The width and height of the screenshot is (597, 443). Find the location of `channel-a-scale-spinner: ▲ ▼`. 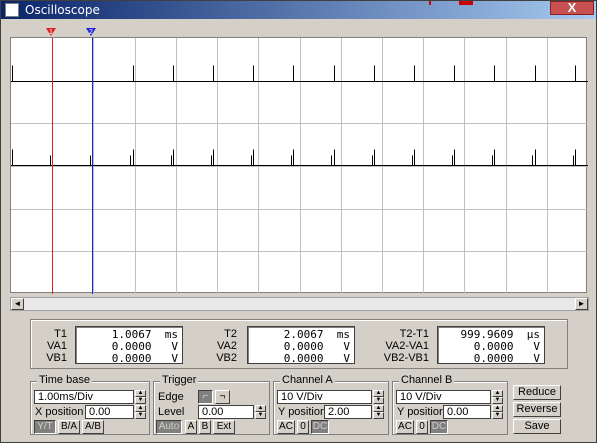

channel-a-scale-spinner: ▲ ▼ is located at coordinates (378, 397).